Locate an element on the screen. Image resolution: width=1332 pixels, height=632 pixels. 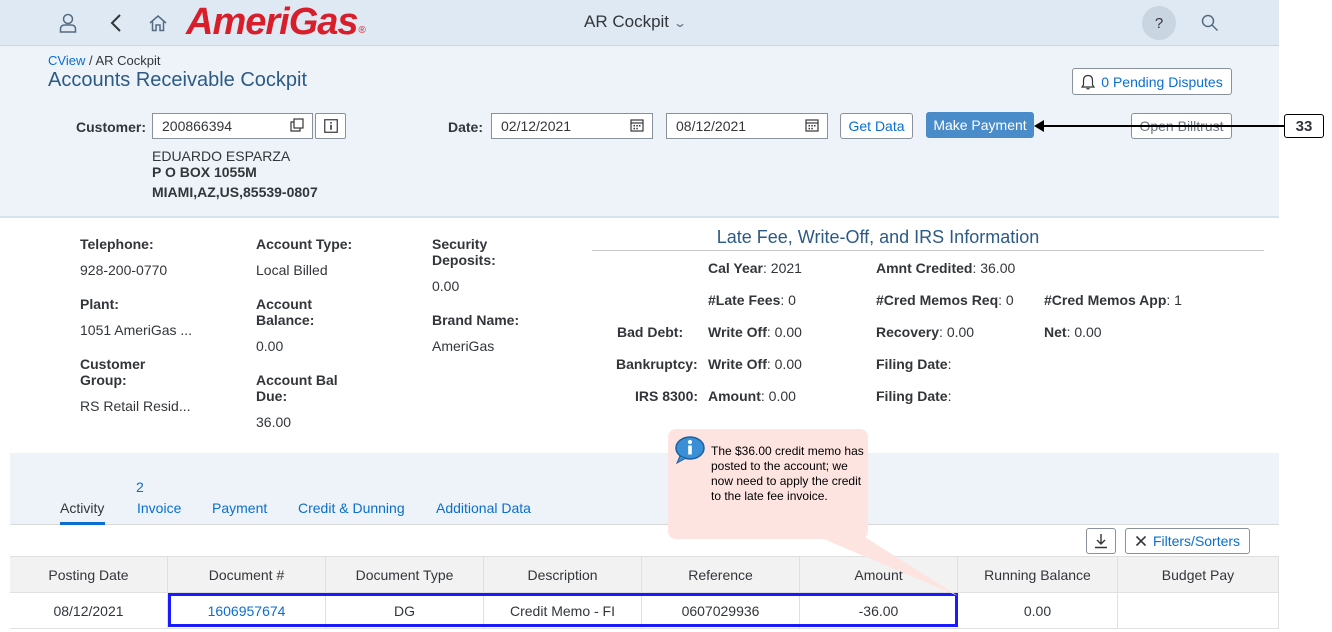
late-fees-label: #Late Fees is located at coordinates (744, 300).